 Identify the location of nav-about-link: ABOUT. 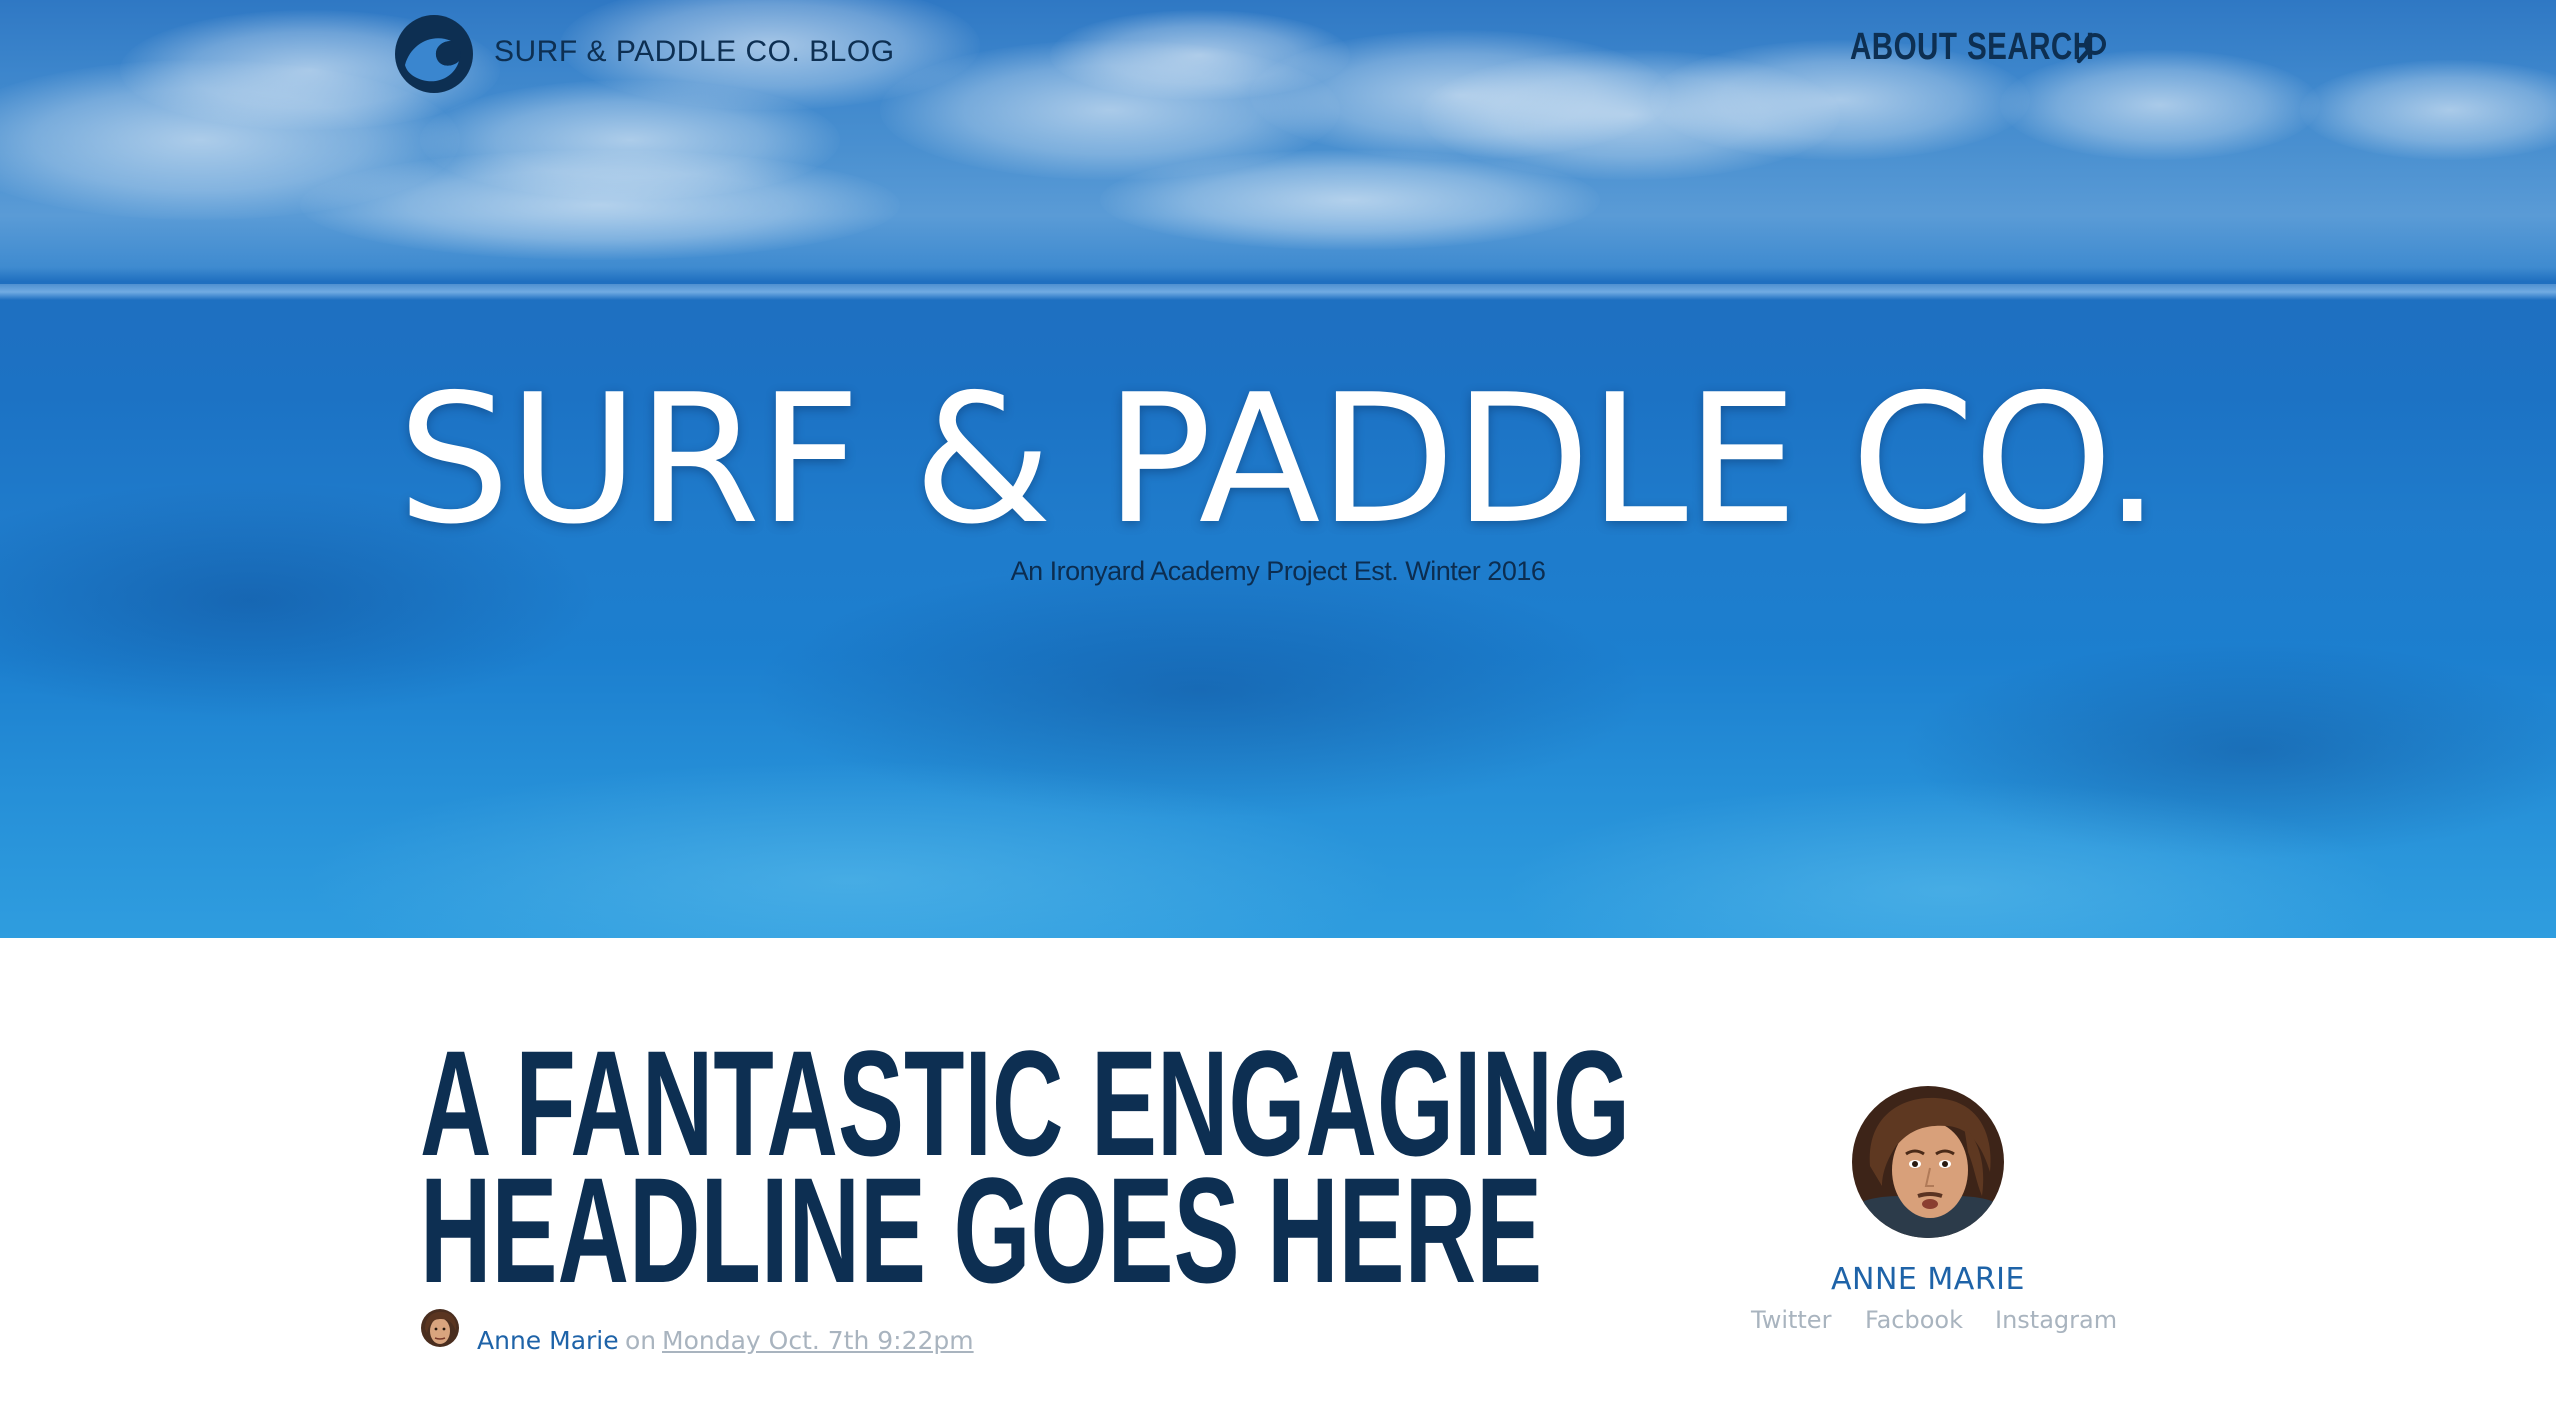
(1903, 47).